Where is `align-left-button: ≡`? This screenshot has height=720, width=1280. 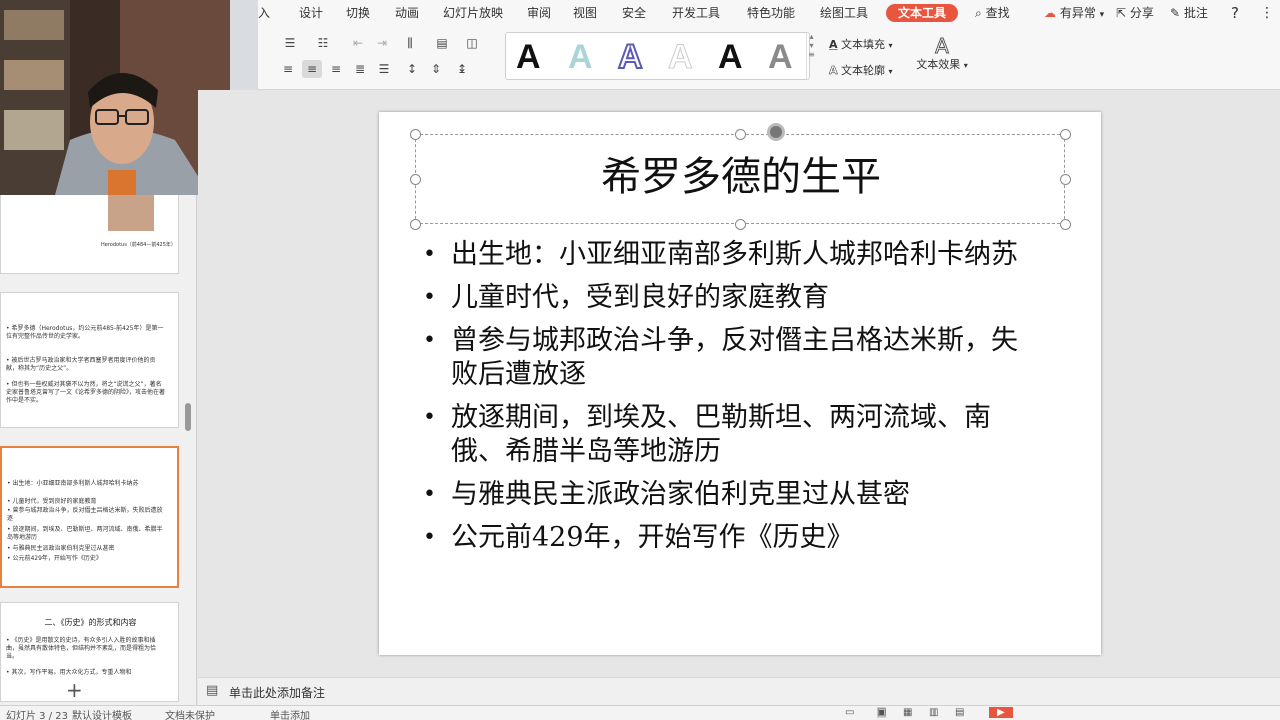
align-left-button: ≡ is located at coordinates (288, 69).